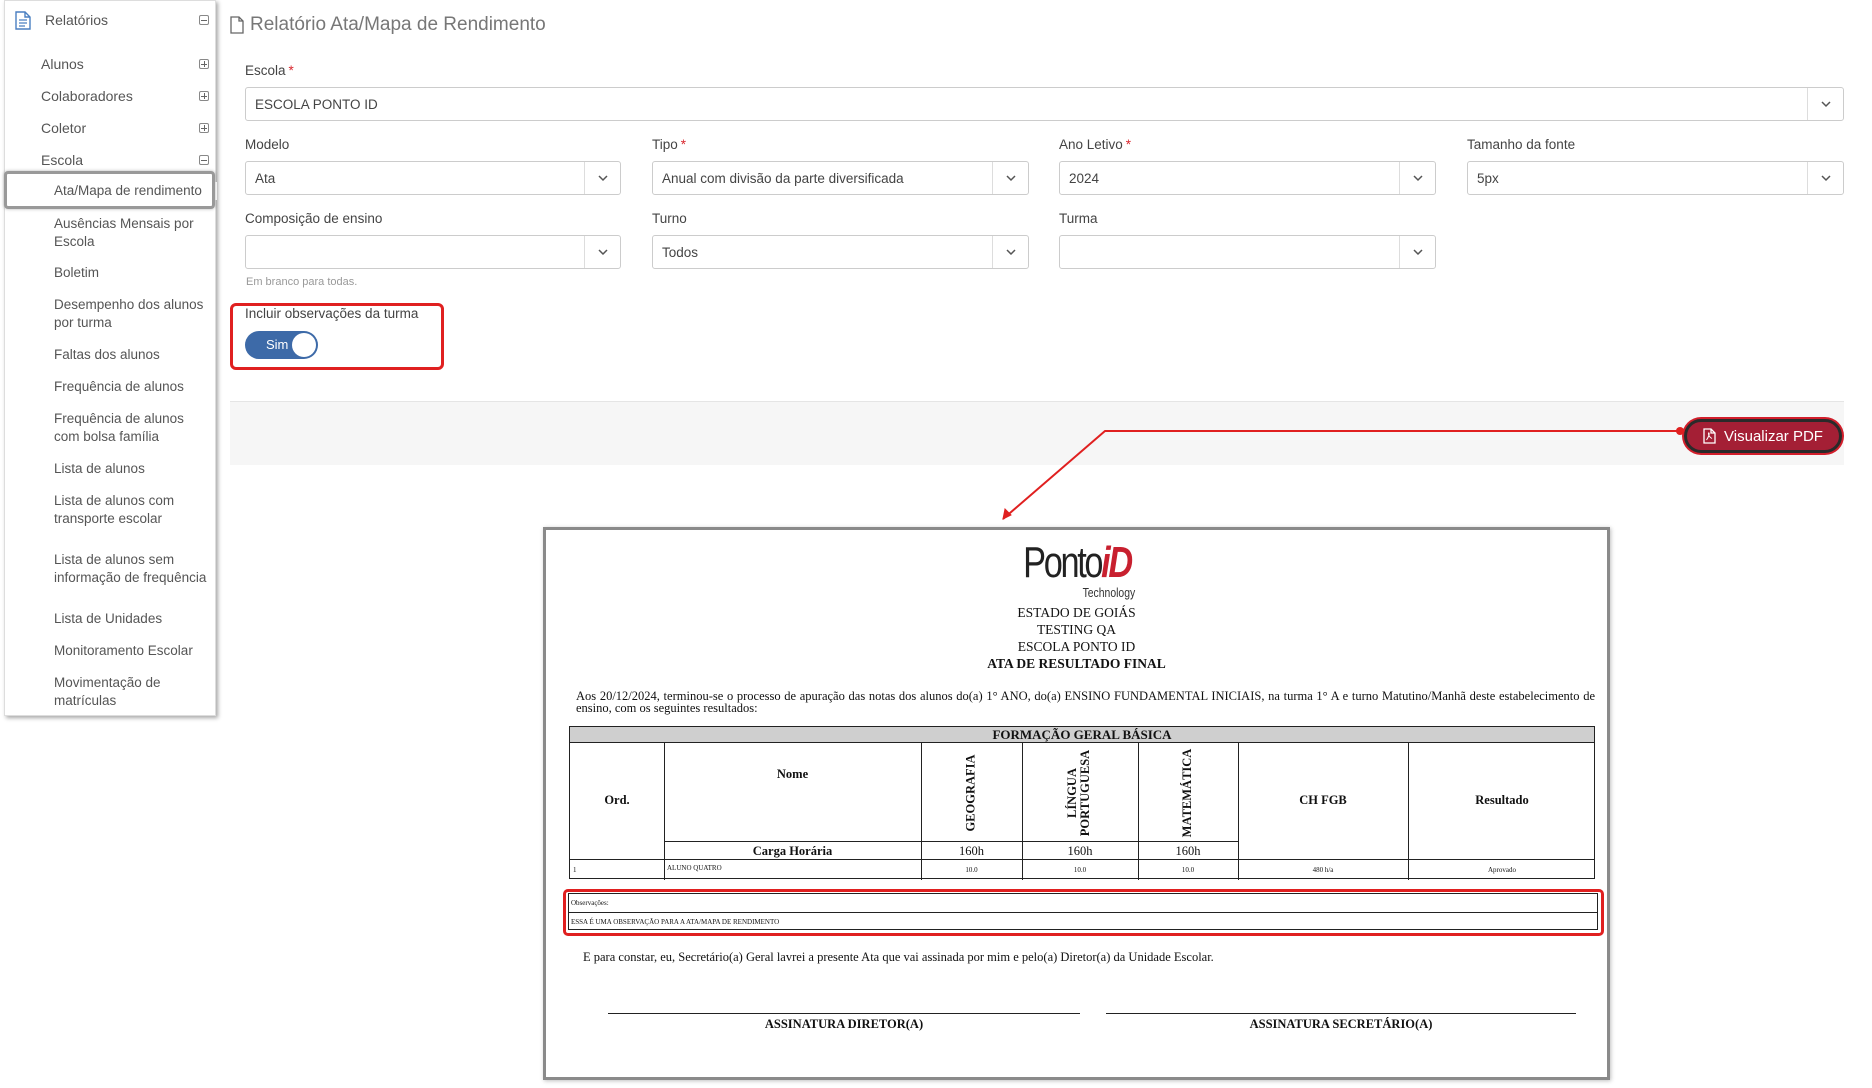 The image size is (1872, 1088). What do you see at coordinates (111, 96) in the screenshot?
I see `sidebar-item-colaboradores: Colaboradores` at bounding box center [111, 96].